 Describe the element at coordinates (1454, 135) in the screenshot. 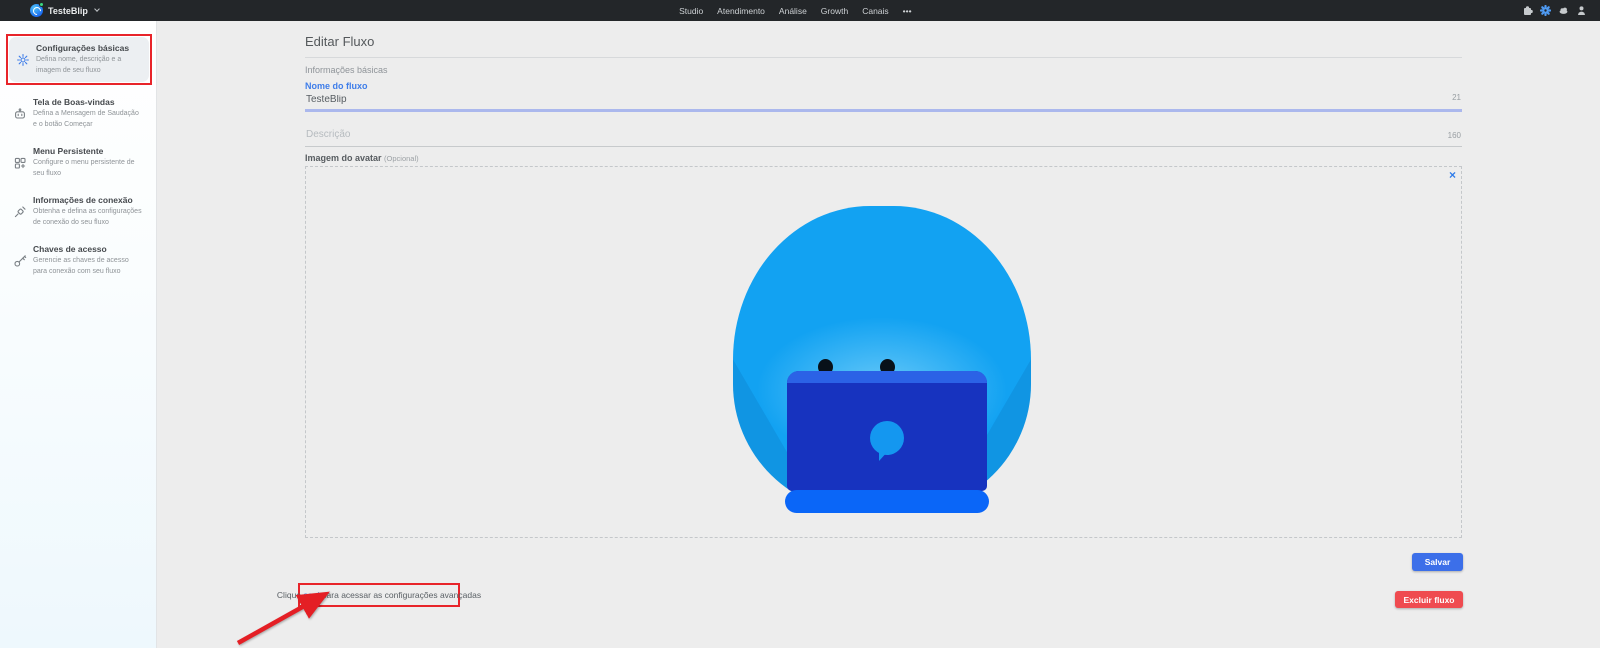

I see `description-counter: 160` at that location.